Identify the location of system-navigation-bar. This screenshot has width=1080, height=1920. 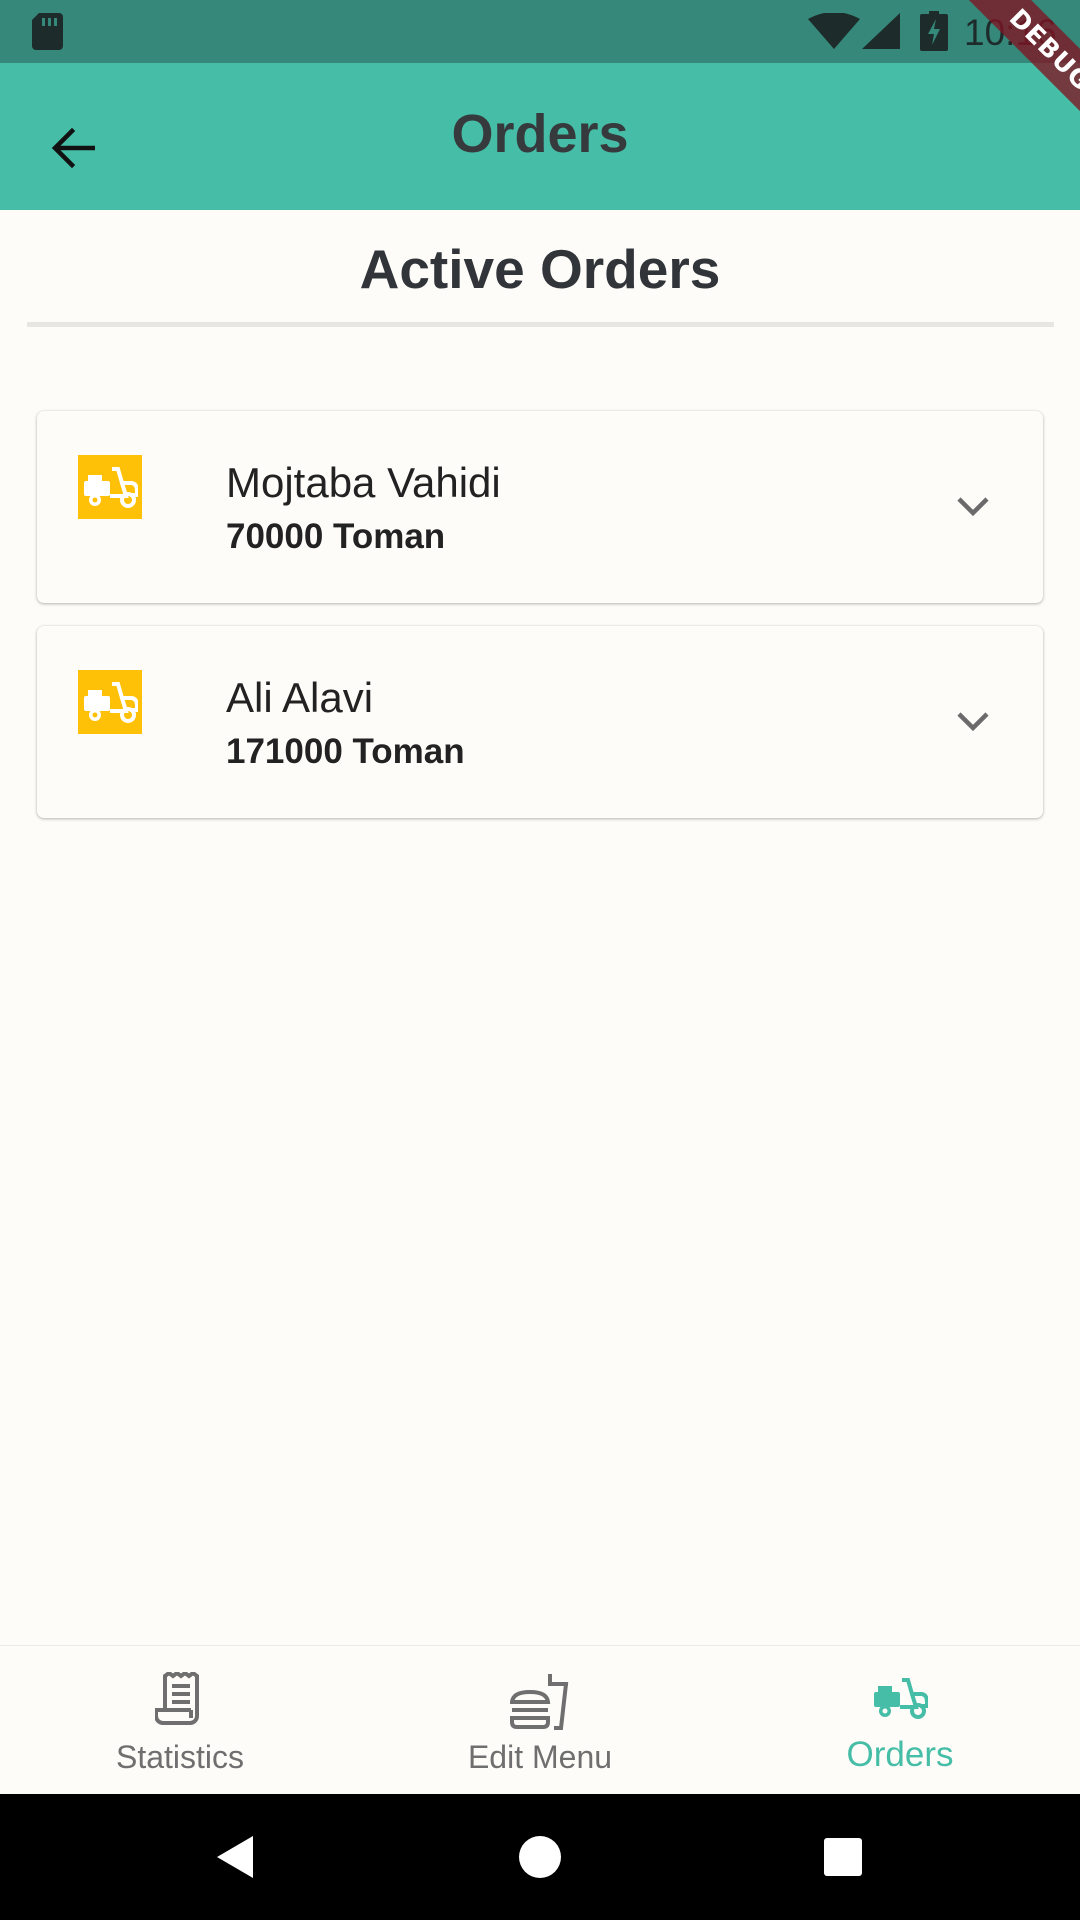
(540, 1857).